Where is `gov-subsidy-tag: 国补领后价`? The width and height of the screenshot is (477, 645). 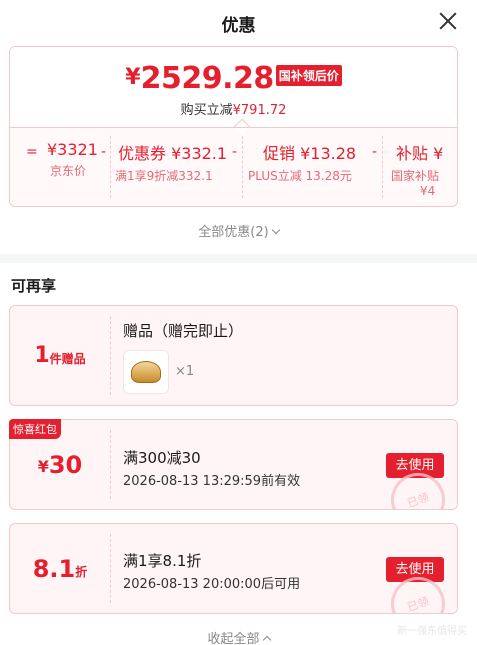 gov-subsidy-tag: 国补领后价 is located at coordinates (308, 75).